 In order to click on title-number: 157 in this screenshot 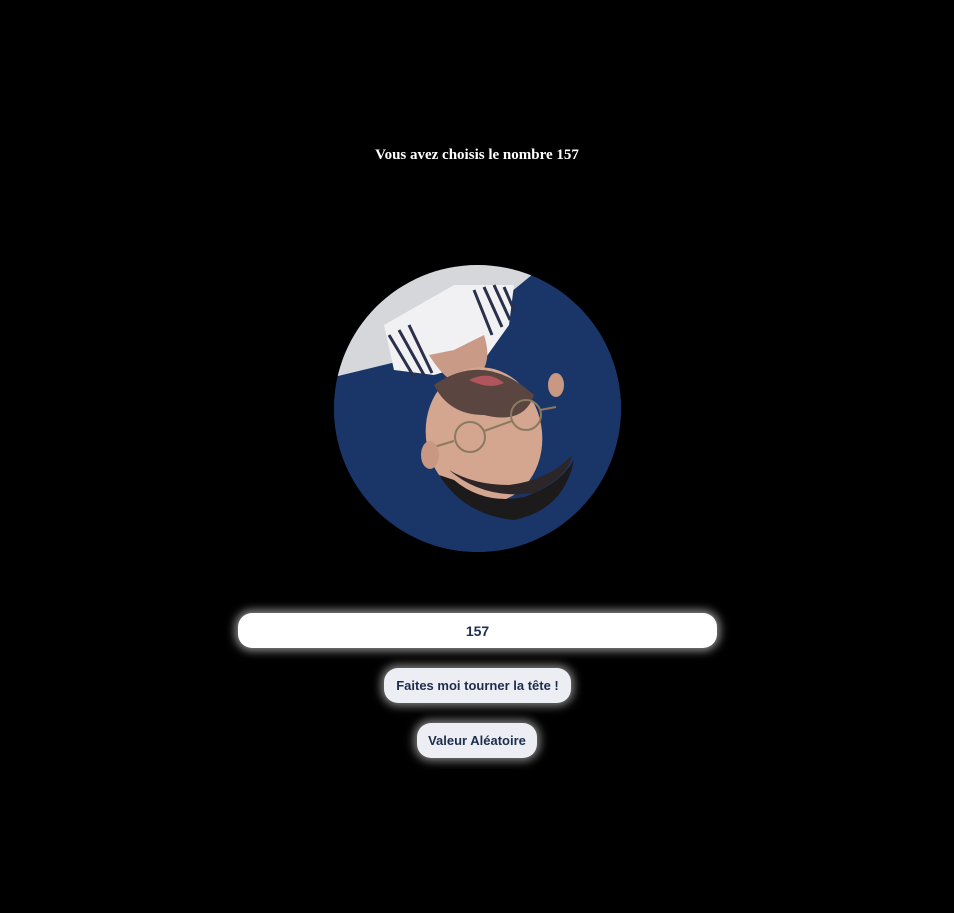, I will do `click(567, 155)`.